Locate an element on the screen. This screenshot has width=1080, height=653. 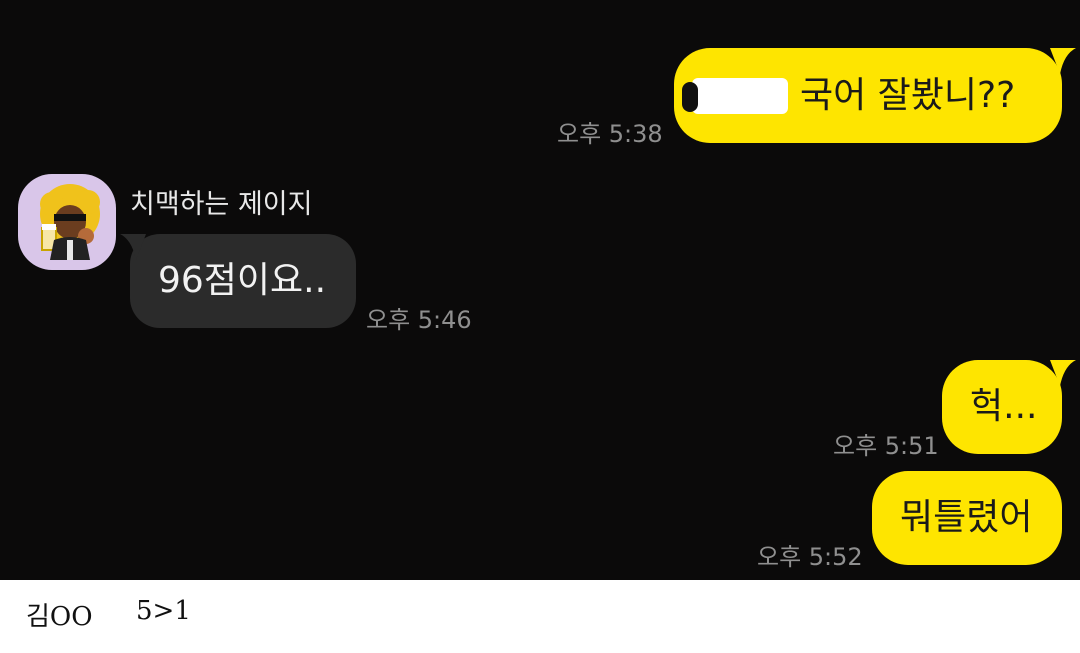
my-message-bubble: 뭐틀렸어 is located at coordinates (967, 518).